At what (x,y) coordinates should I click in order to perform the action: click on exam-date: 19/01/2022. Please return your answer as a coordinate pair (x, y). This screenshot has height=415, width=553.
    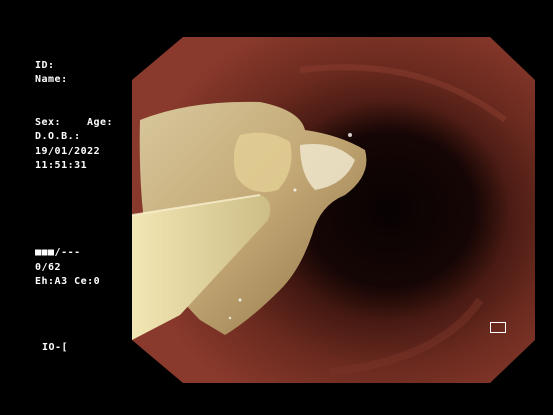
    Looking at the image, I should click on (68, 151).